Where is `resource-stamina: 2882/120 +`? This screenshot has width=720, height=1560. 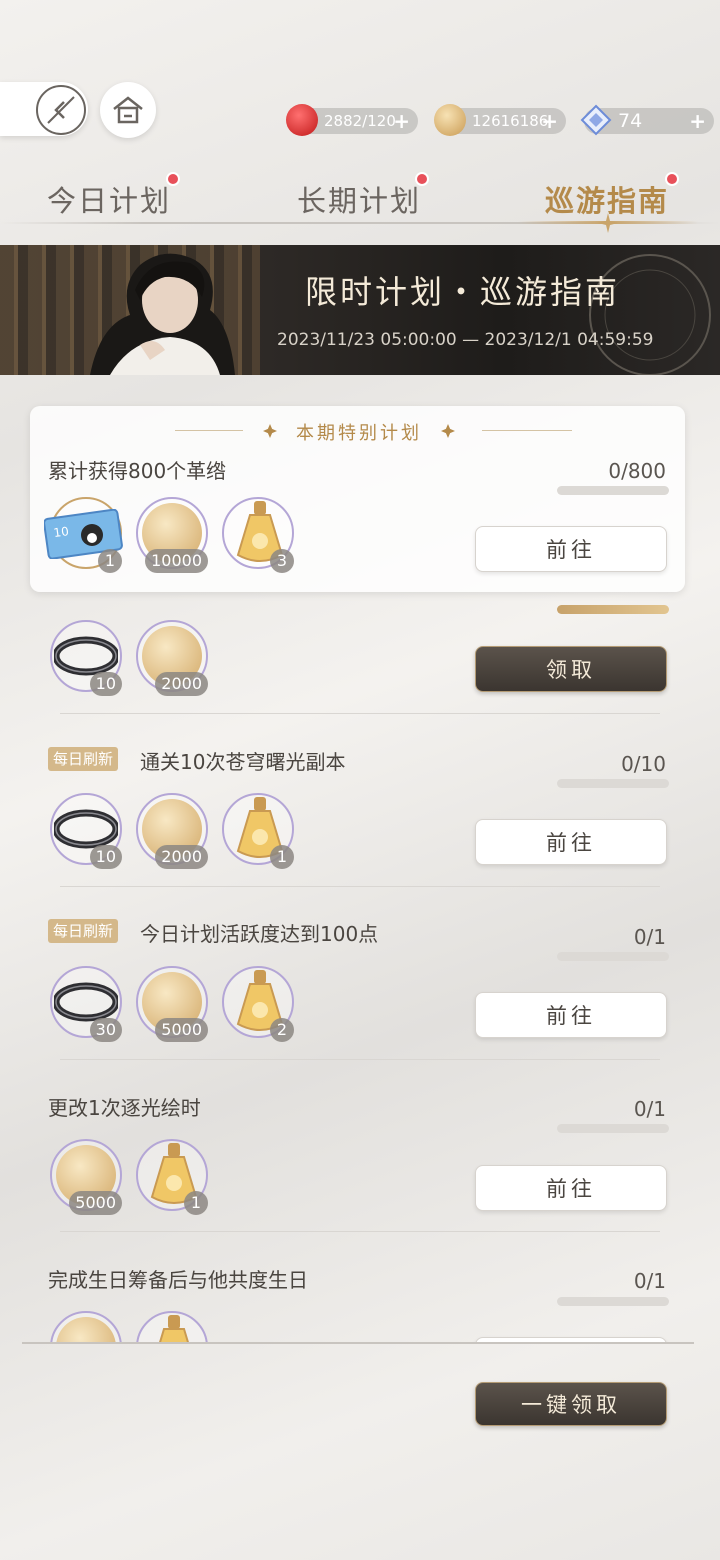 resource-stamina: 2882/120 + is located at coordinates (352, 120).